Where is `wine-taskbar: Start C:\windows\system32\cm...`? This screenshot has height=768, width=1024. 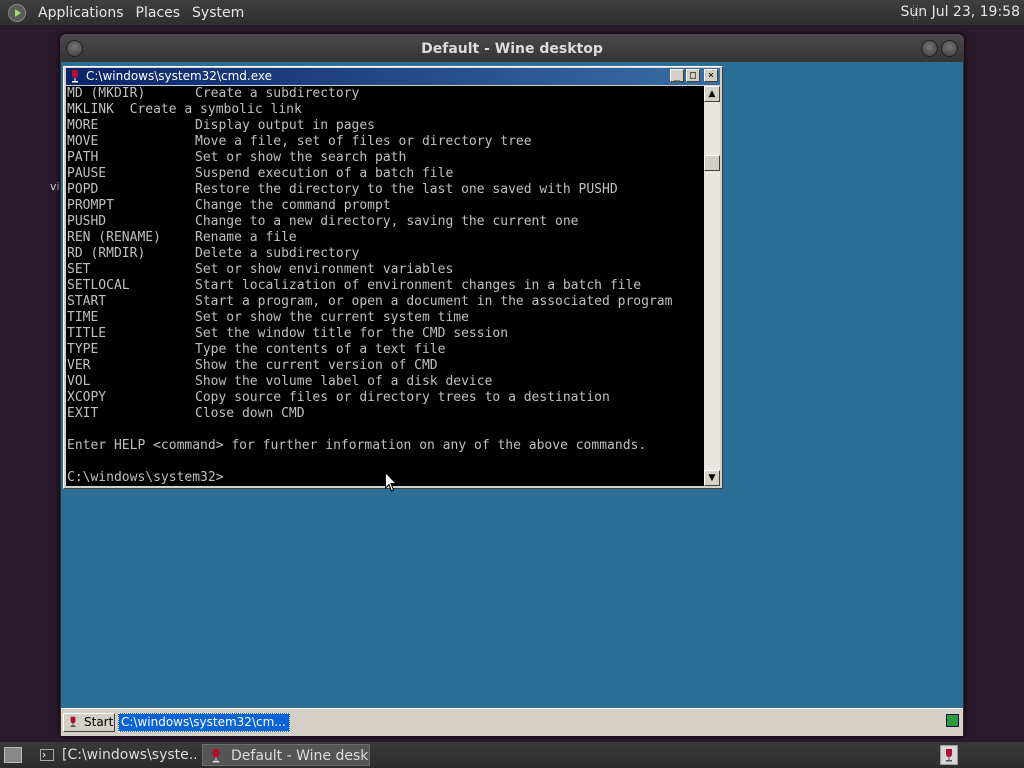 wine-taskbar: Start C:\windows\system32\cm... is located at coordinates (512, 722).